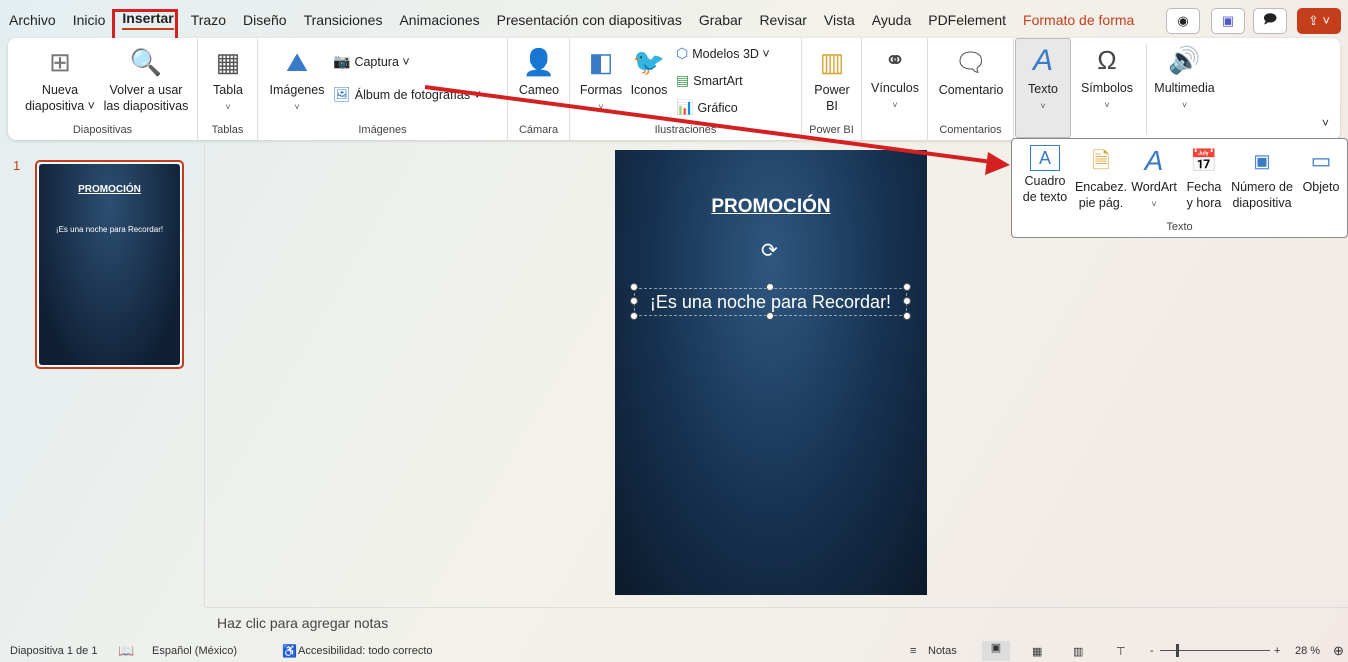  I want to click on zoom-slider-thumb, so click(1177, 650).